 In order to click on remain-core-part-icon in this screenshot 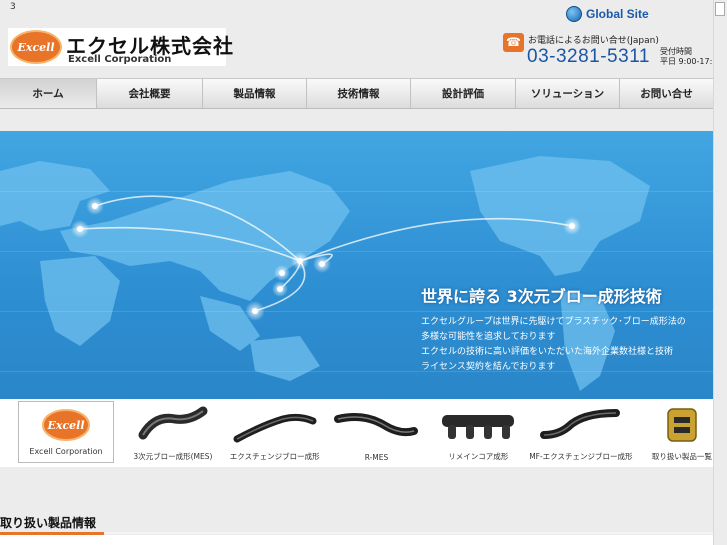, I will do `click(478, 427)`.